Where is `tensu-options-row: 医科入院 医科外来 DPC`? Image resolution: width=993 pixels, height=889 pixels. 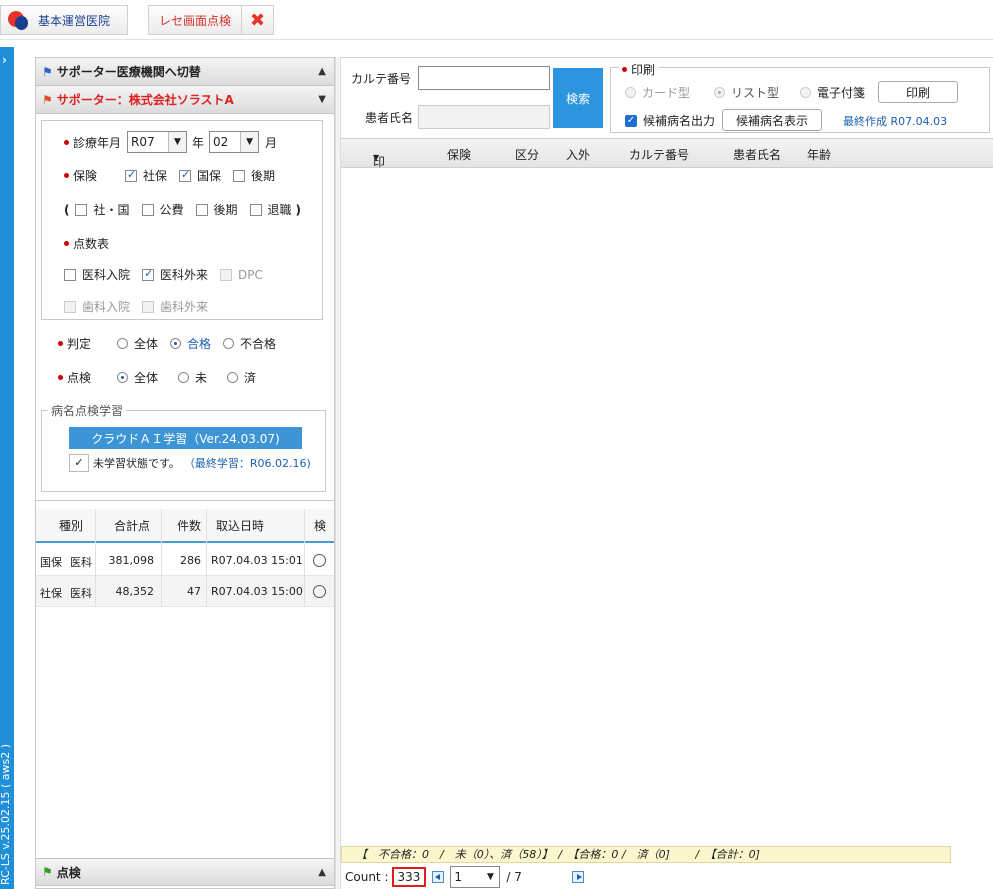 tensu-options-row: 医科入院 医科外来 DPC is located at coordinates (163, 274).